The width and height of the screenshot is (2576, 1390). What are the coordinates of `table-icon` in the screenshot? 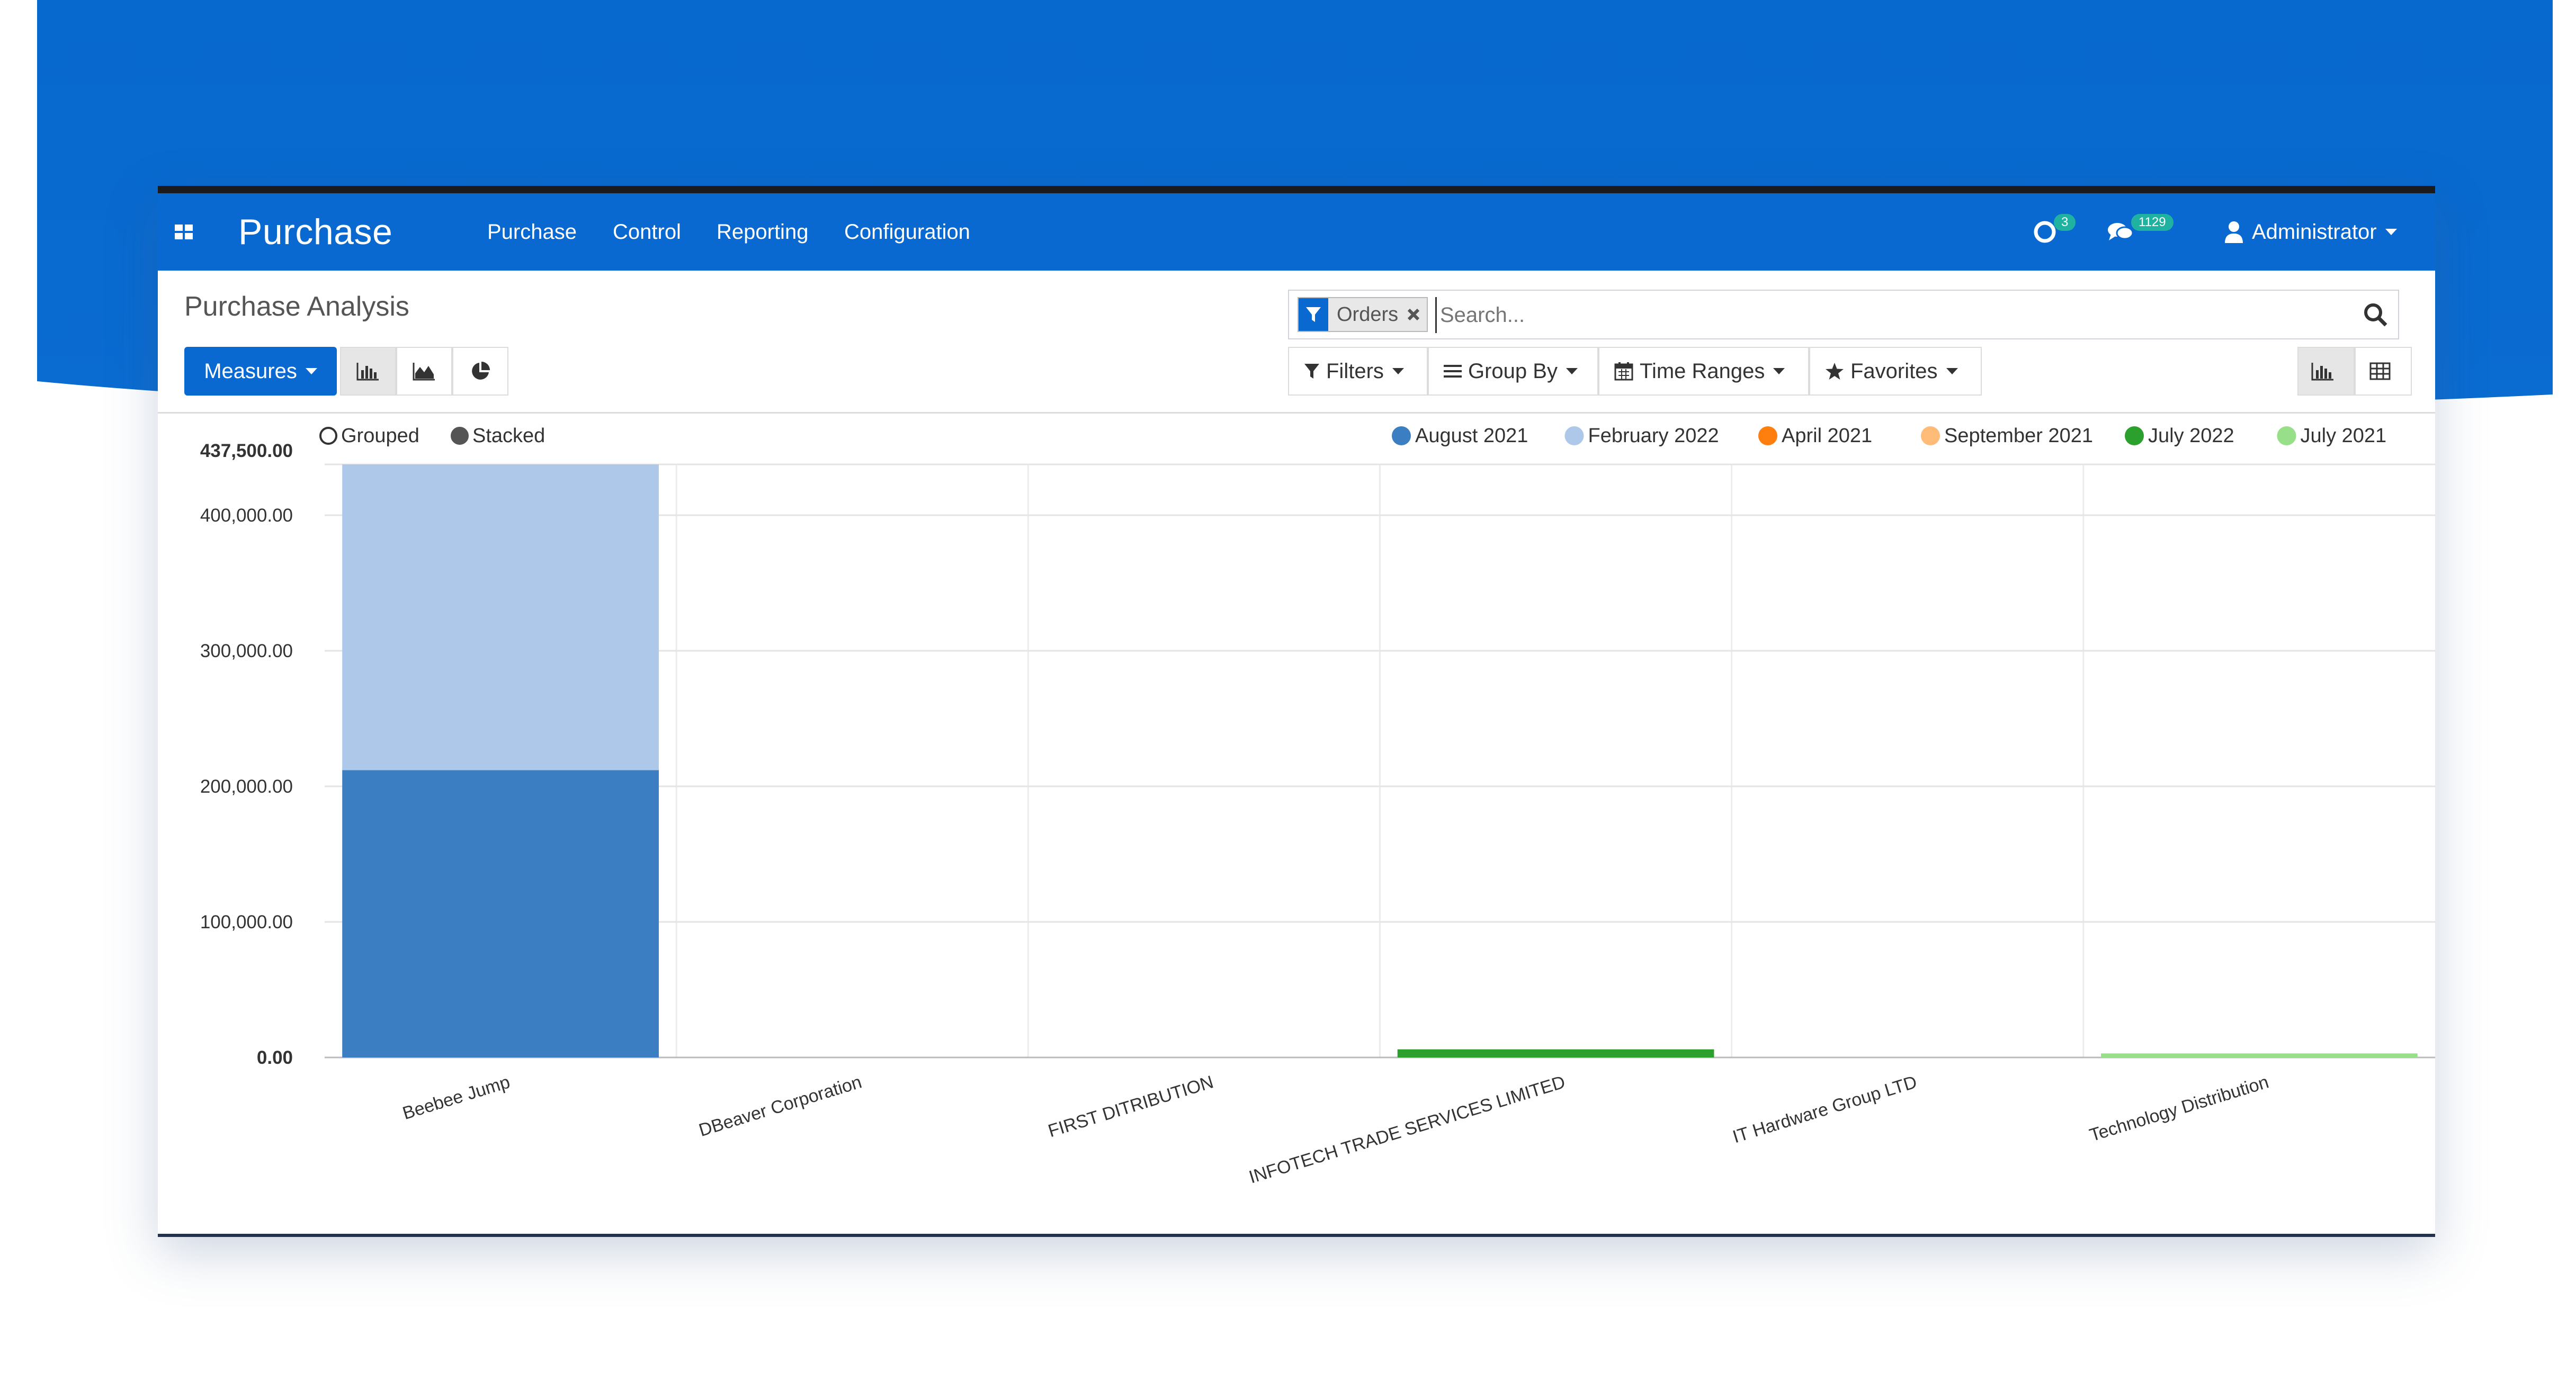 It's located at (2380, 371).